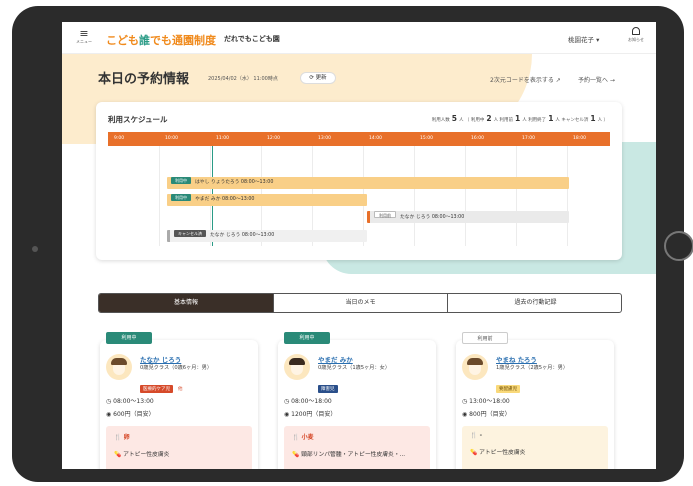 The width and height of the screenshot is (693, 486). Describe the element at coordinates (186, 303) in the screenshot. I see `tab-basic-info: 基本情報` at that location.